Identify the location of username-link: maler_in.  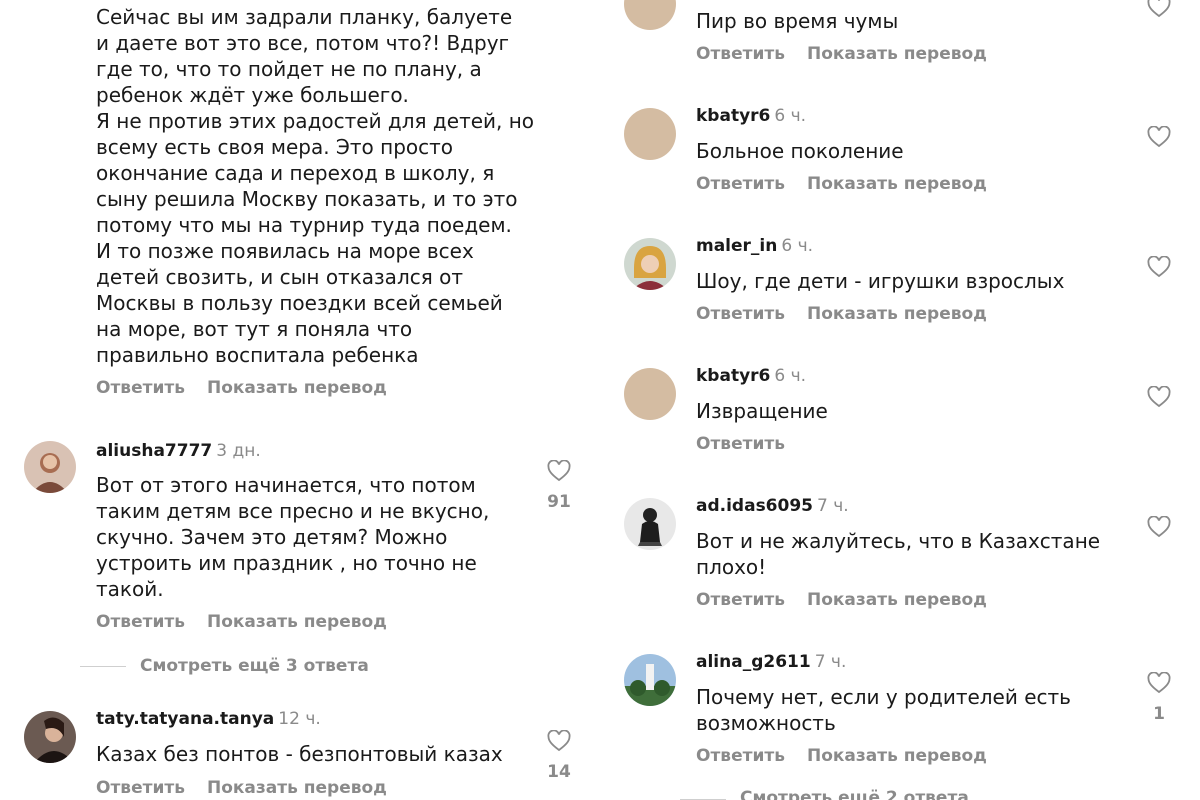
(736, 246).